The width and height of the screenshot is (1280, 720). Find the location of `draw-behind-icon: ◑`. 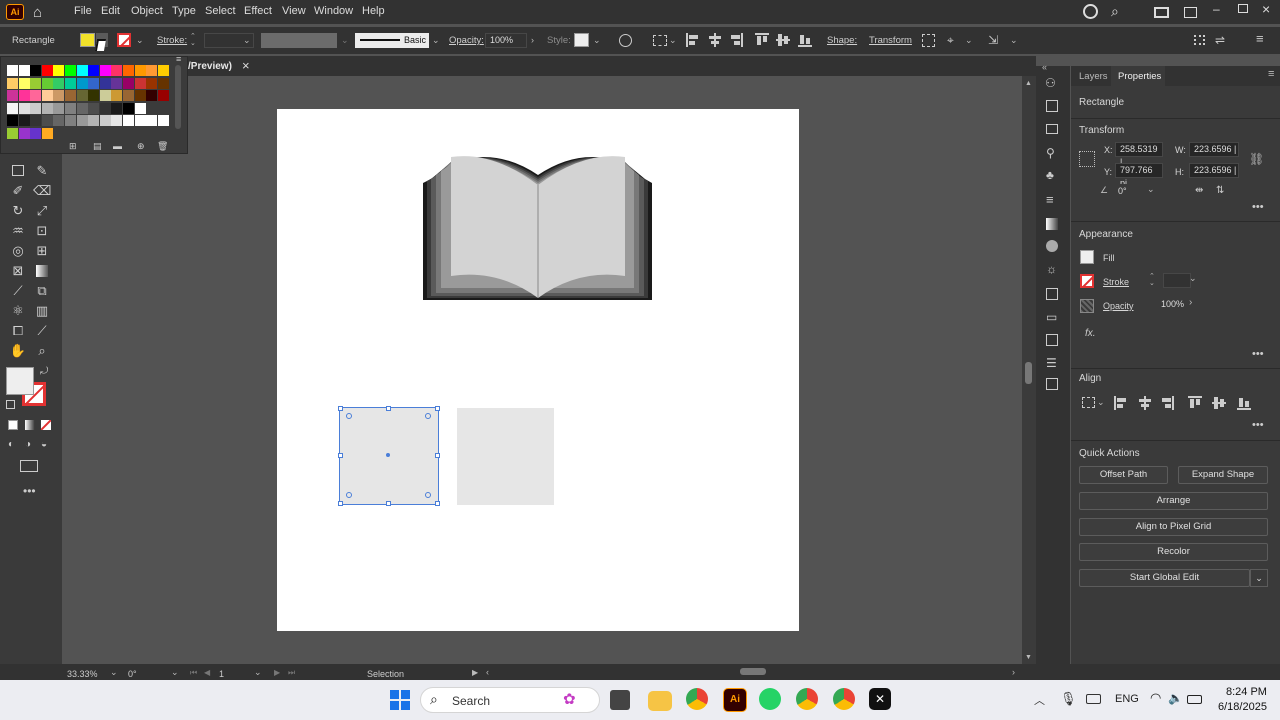

draw-behind-icon: ◑ is located at coordinates (28, 444).